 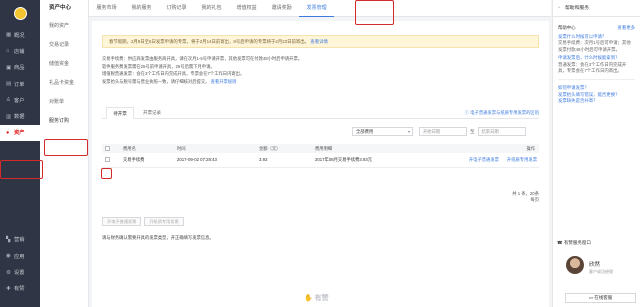 I want to click on help-icon: ◔, so click(x=559, y=8).